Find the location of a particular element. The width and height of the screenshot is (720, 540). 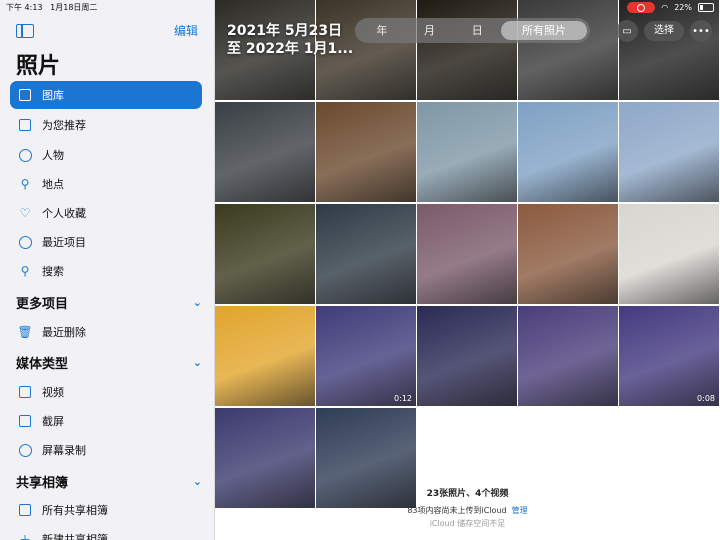

view-segmented-control: 年 月 日 所有照片 is located at coordinates (472, 30).